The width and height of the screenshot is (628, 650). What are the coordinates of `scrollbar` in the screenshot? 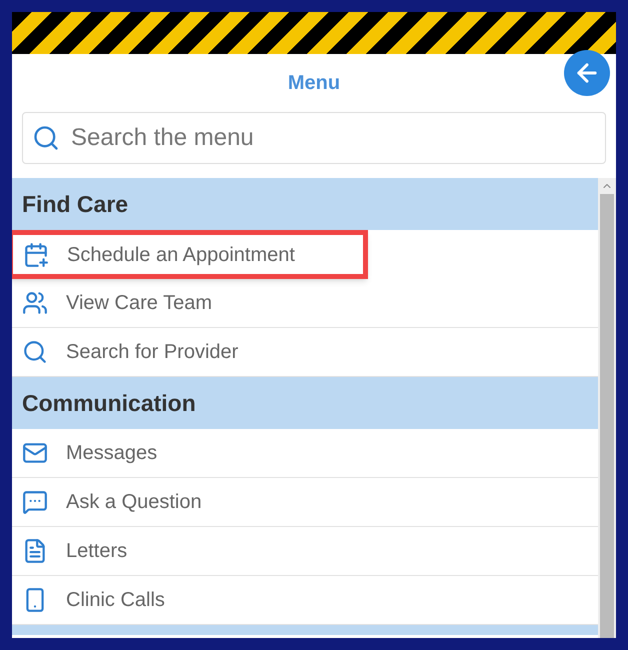 It's located at (607, 408).